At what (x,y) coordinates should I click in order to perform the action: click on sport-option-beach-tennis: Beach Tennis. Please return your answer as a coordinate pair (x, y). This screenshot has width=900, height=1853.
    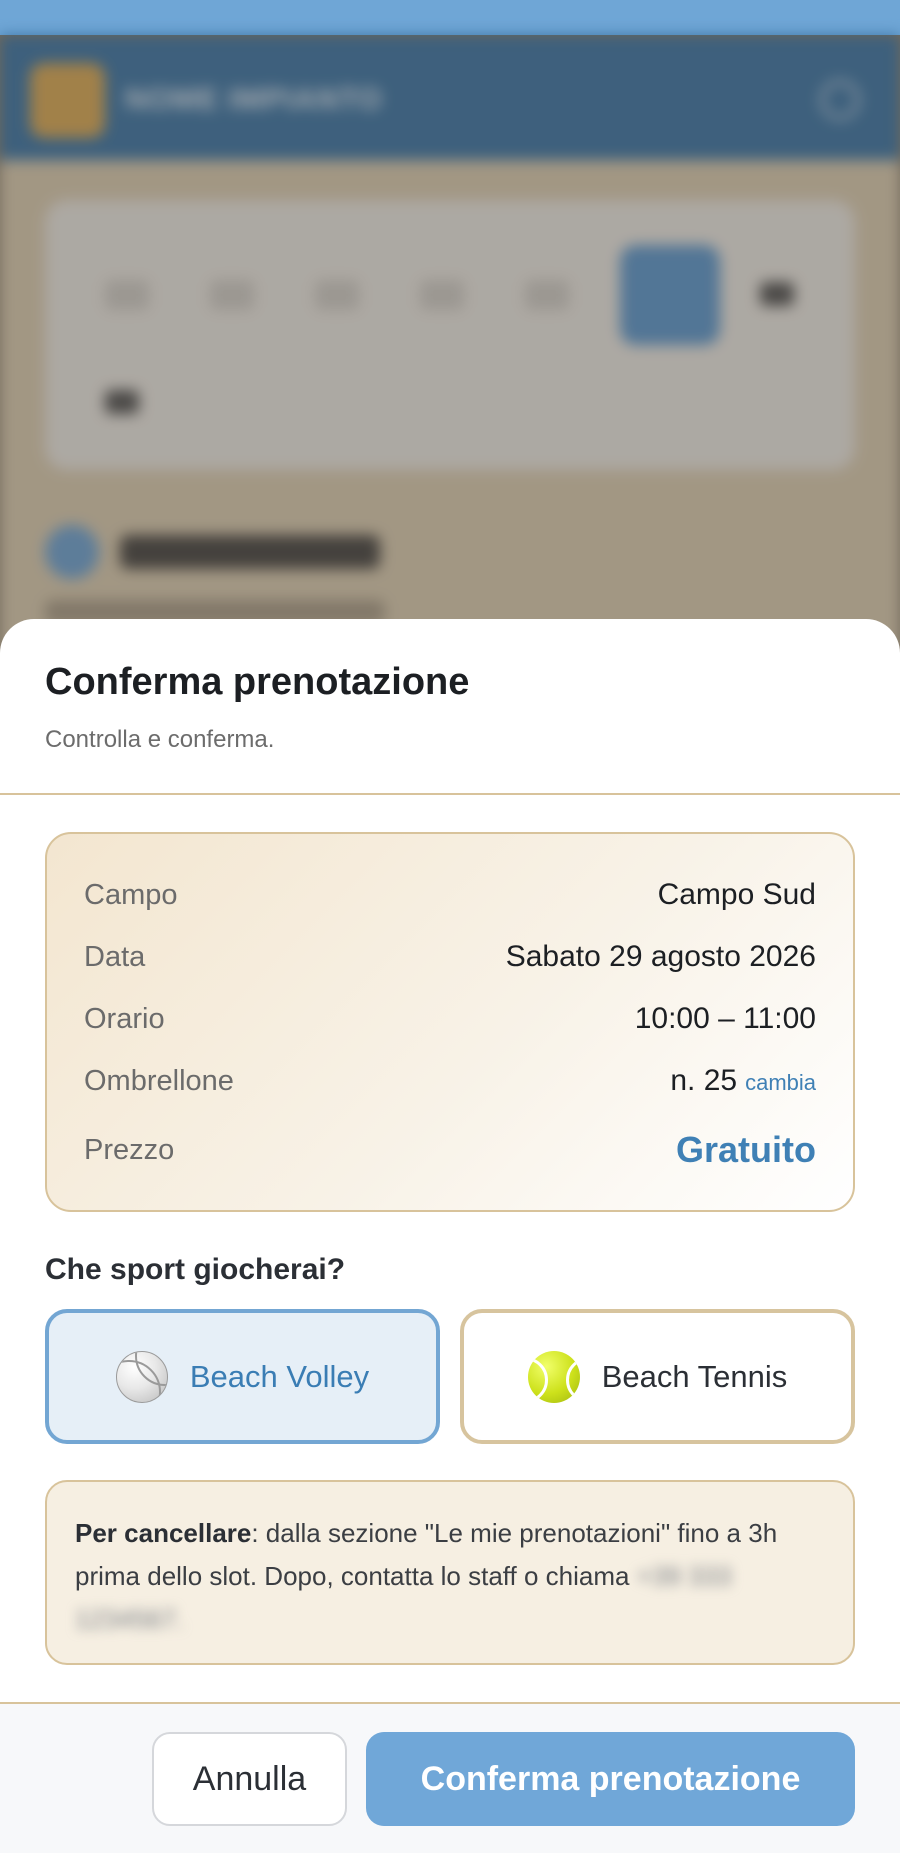
    Looking at the image, I should click on (657, 1376).